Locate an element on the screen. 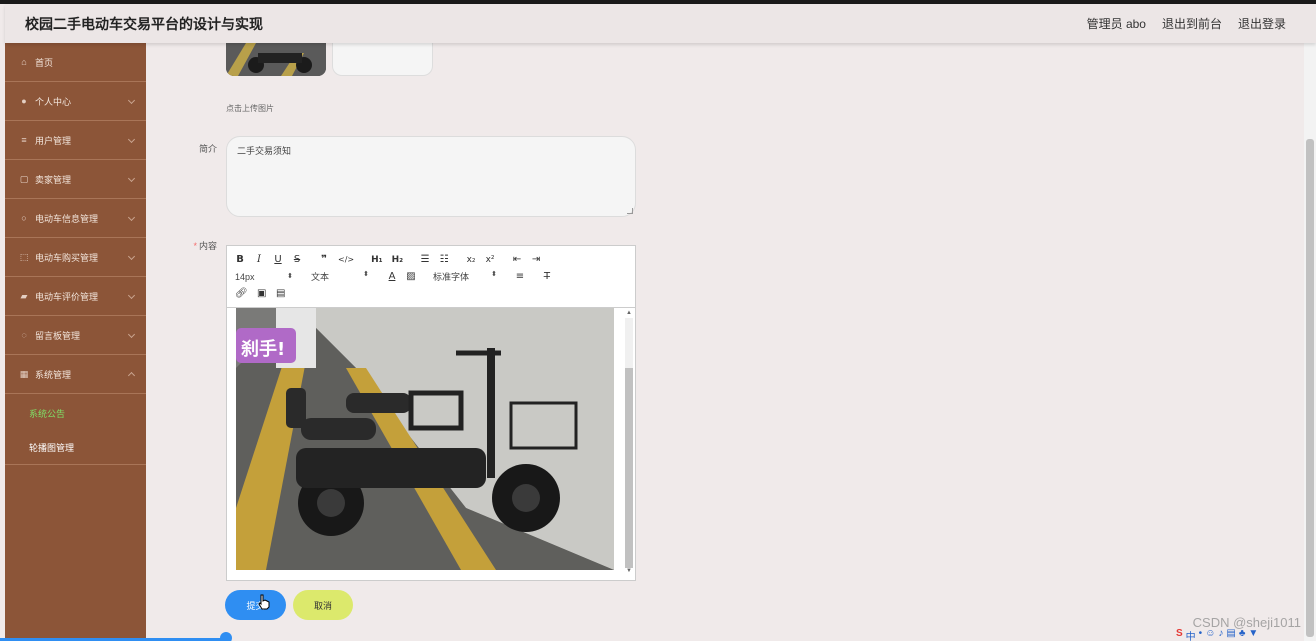  thumb-icon: ▰ is located at coordinates (24, 295).